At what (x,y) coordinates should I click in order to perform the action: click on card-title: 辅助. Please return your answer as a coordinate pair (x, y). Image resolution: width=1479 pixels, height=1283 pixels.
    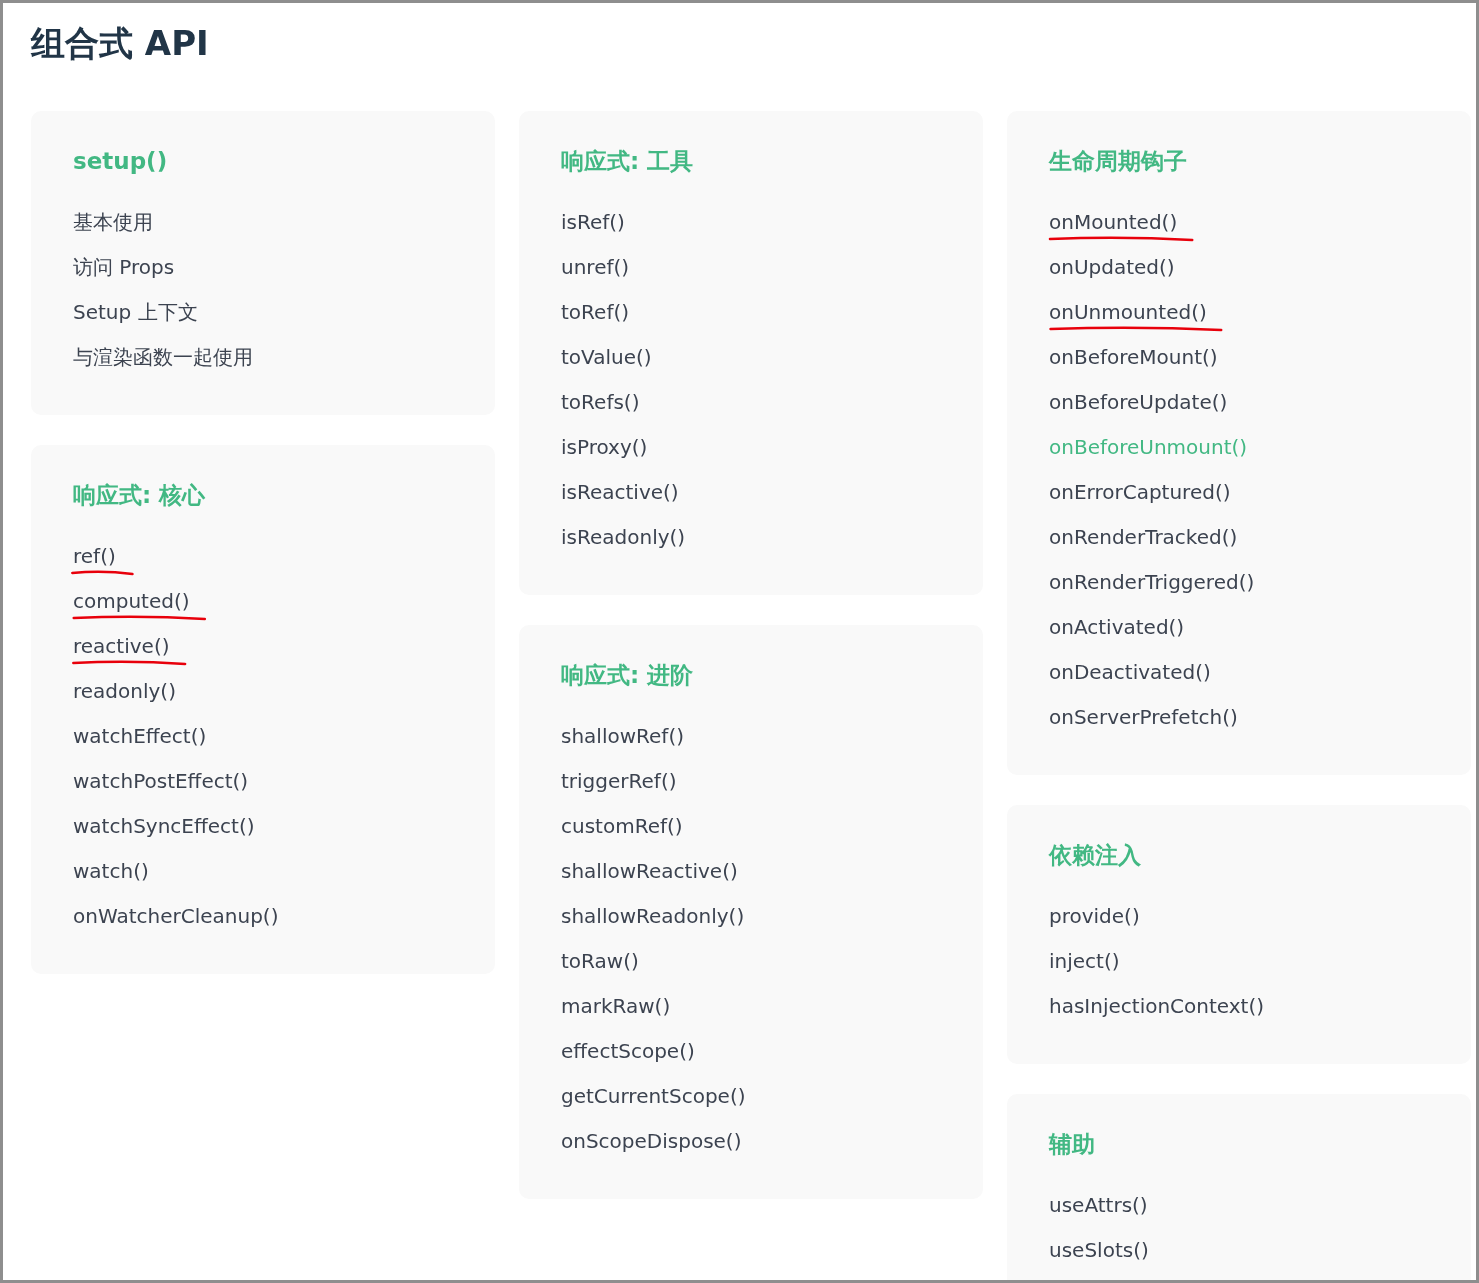
    Looking at the image, I should click on (1072, 1144).